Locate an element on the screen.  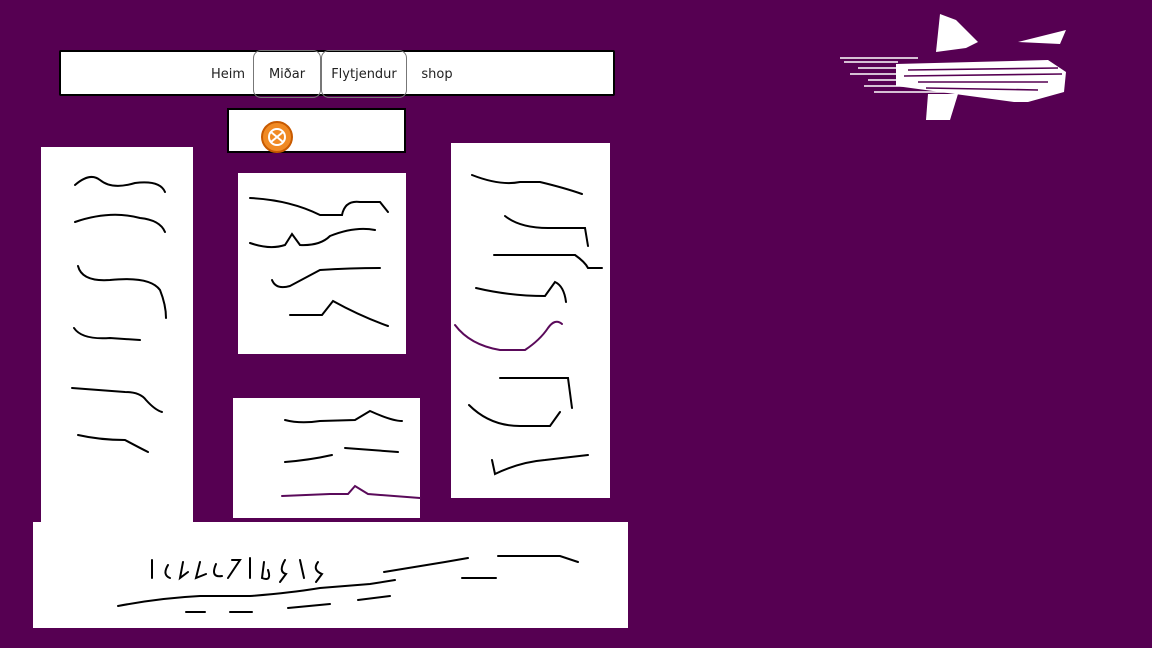
nav-item-label: Heim is located at coordinates (228, 74).